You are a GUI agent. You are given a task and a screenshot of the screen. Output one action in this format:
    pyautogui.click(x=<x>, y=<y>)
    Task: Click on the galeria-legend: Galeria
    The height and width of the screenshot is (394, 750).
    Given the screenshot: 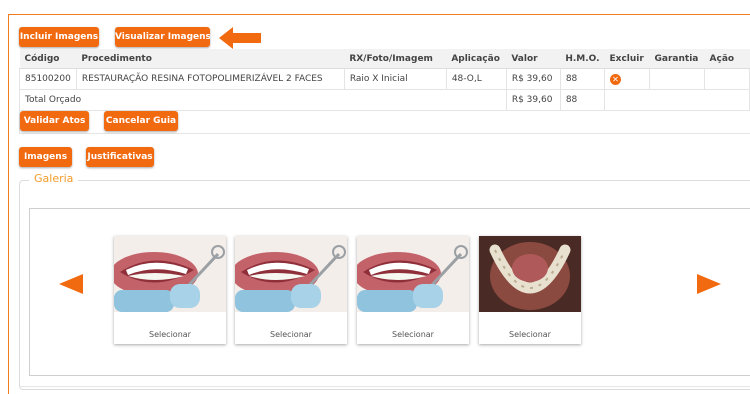 What is the action you would take?
    pyautogui.click(x=54, y=178)
    